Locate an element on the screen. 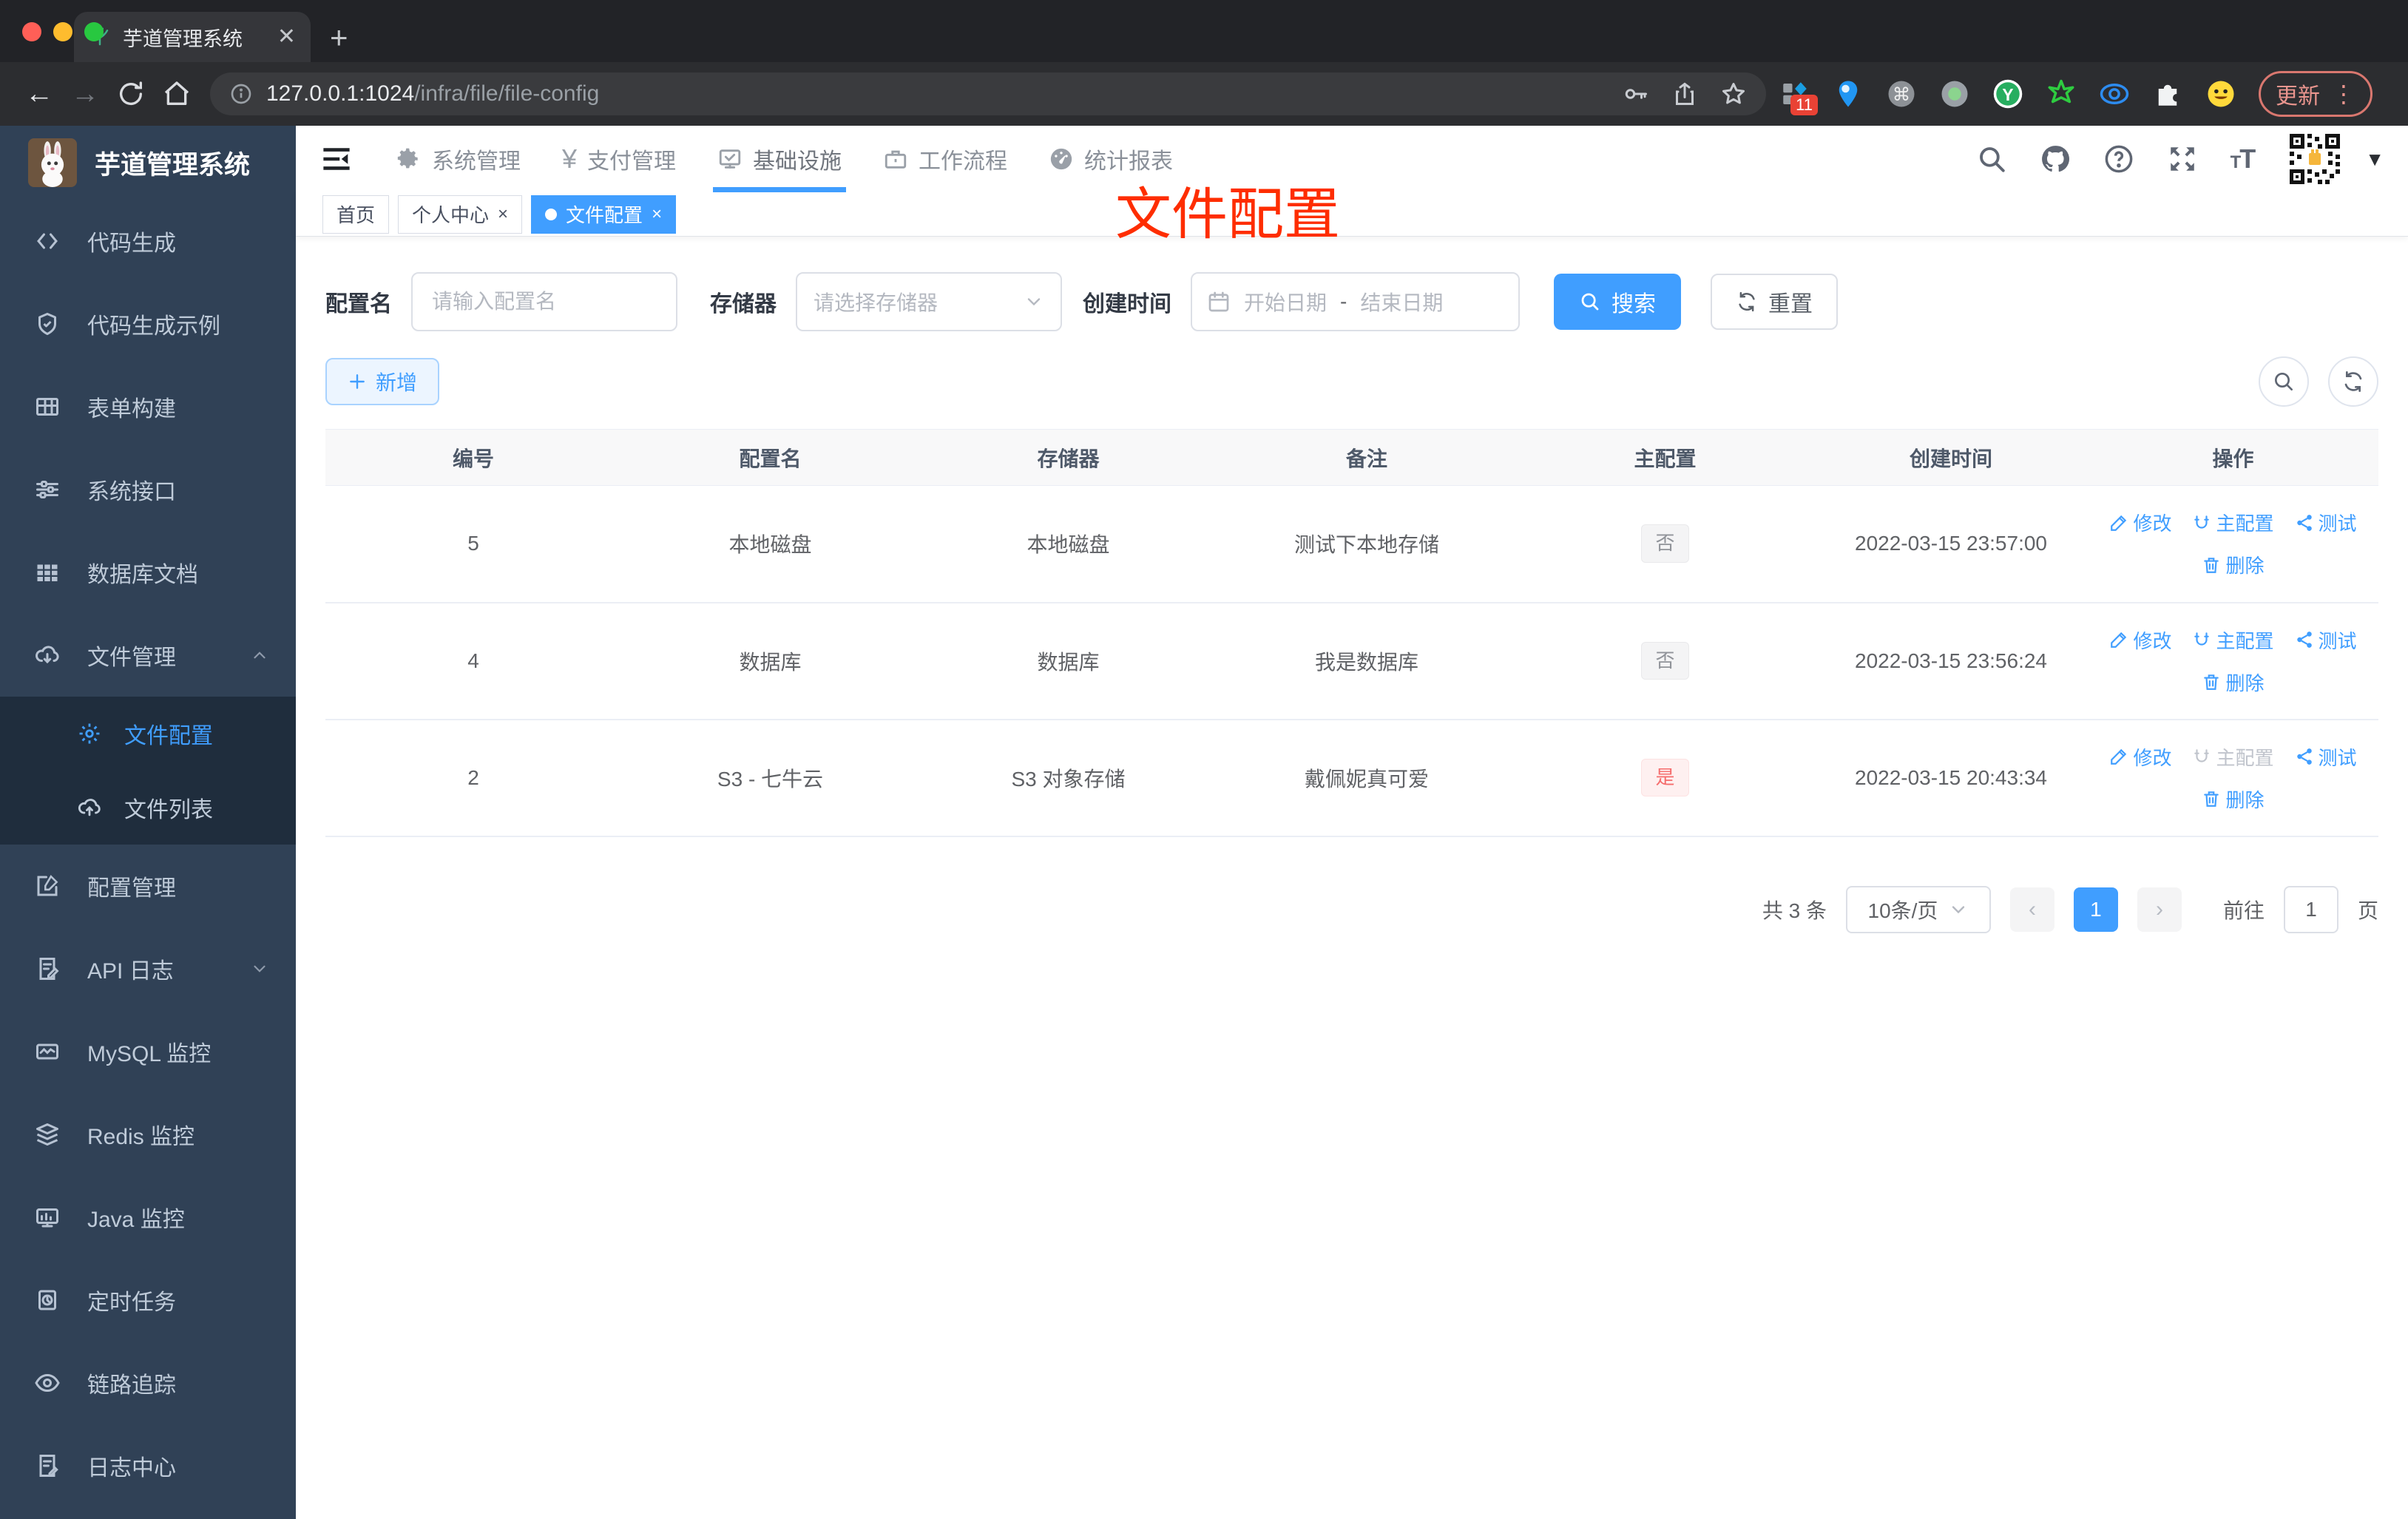 Image resolution: width=2408 pixels, height=1519 pixels. sidebar-item-api-log: API 日志 is located at coordinates (148, 968).